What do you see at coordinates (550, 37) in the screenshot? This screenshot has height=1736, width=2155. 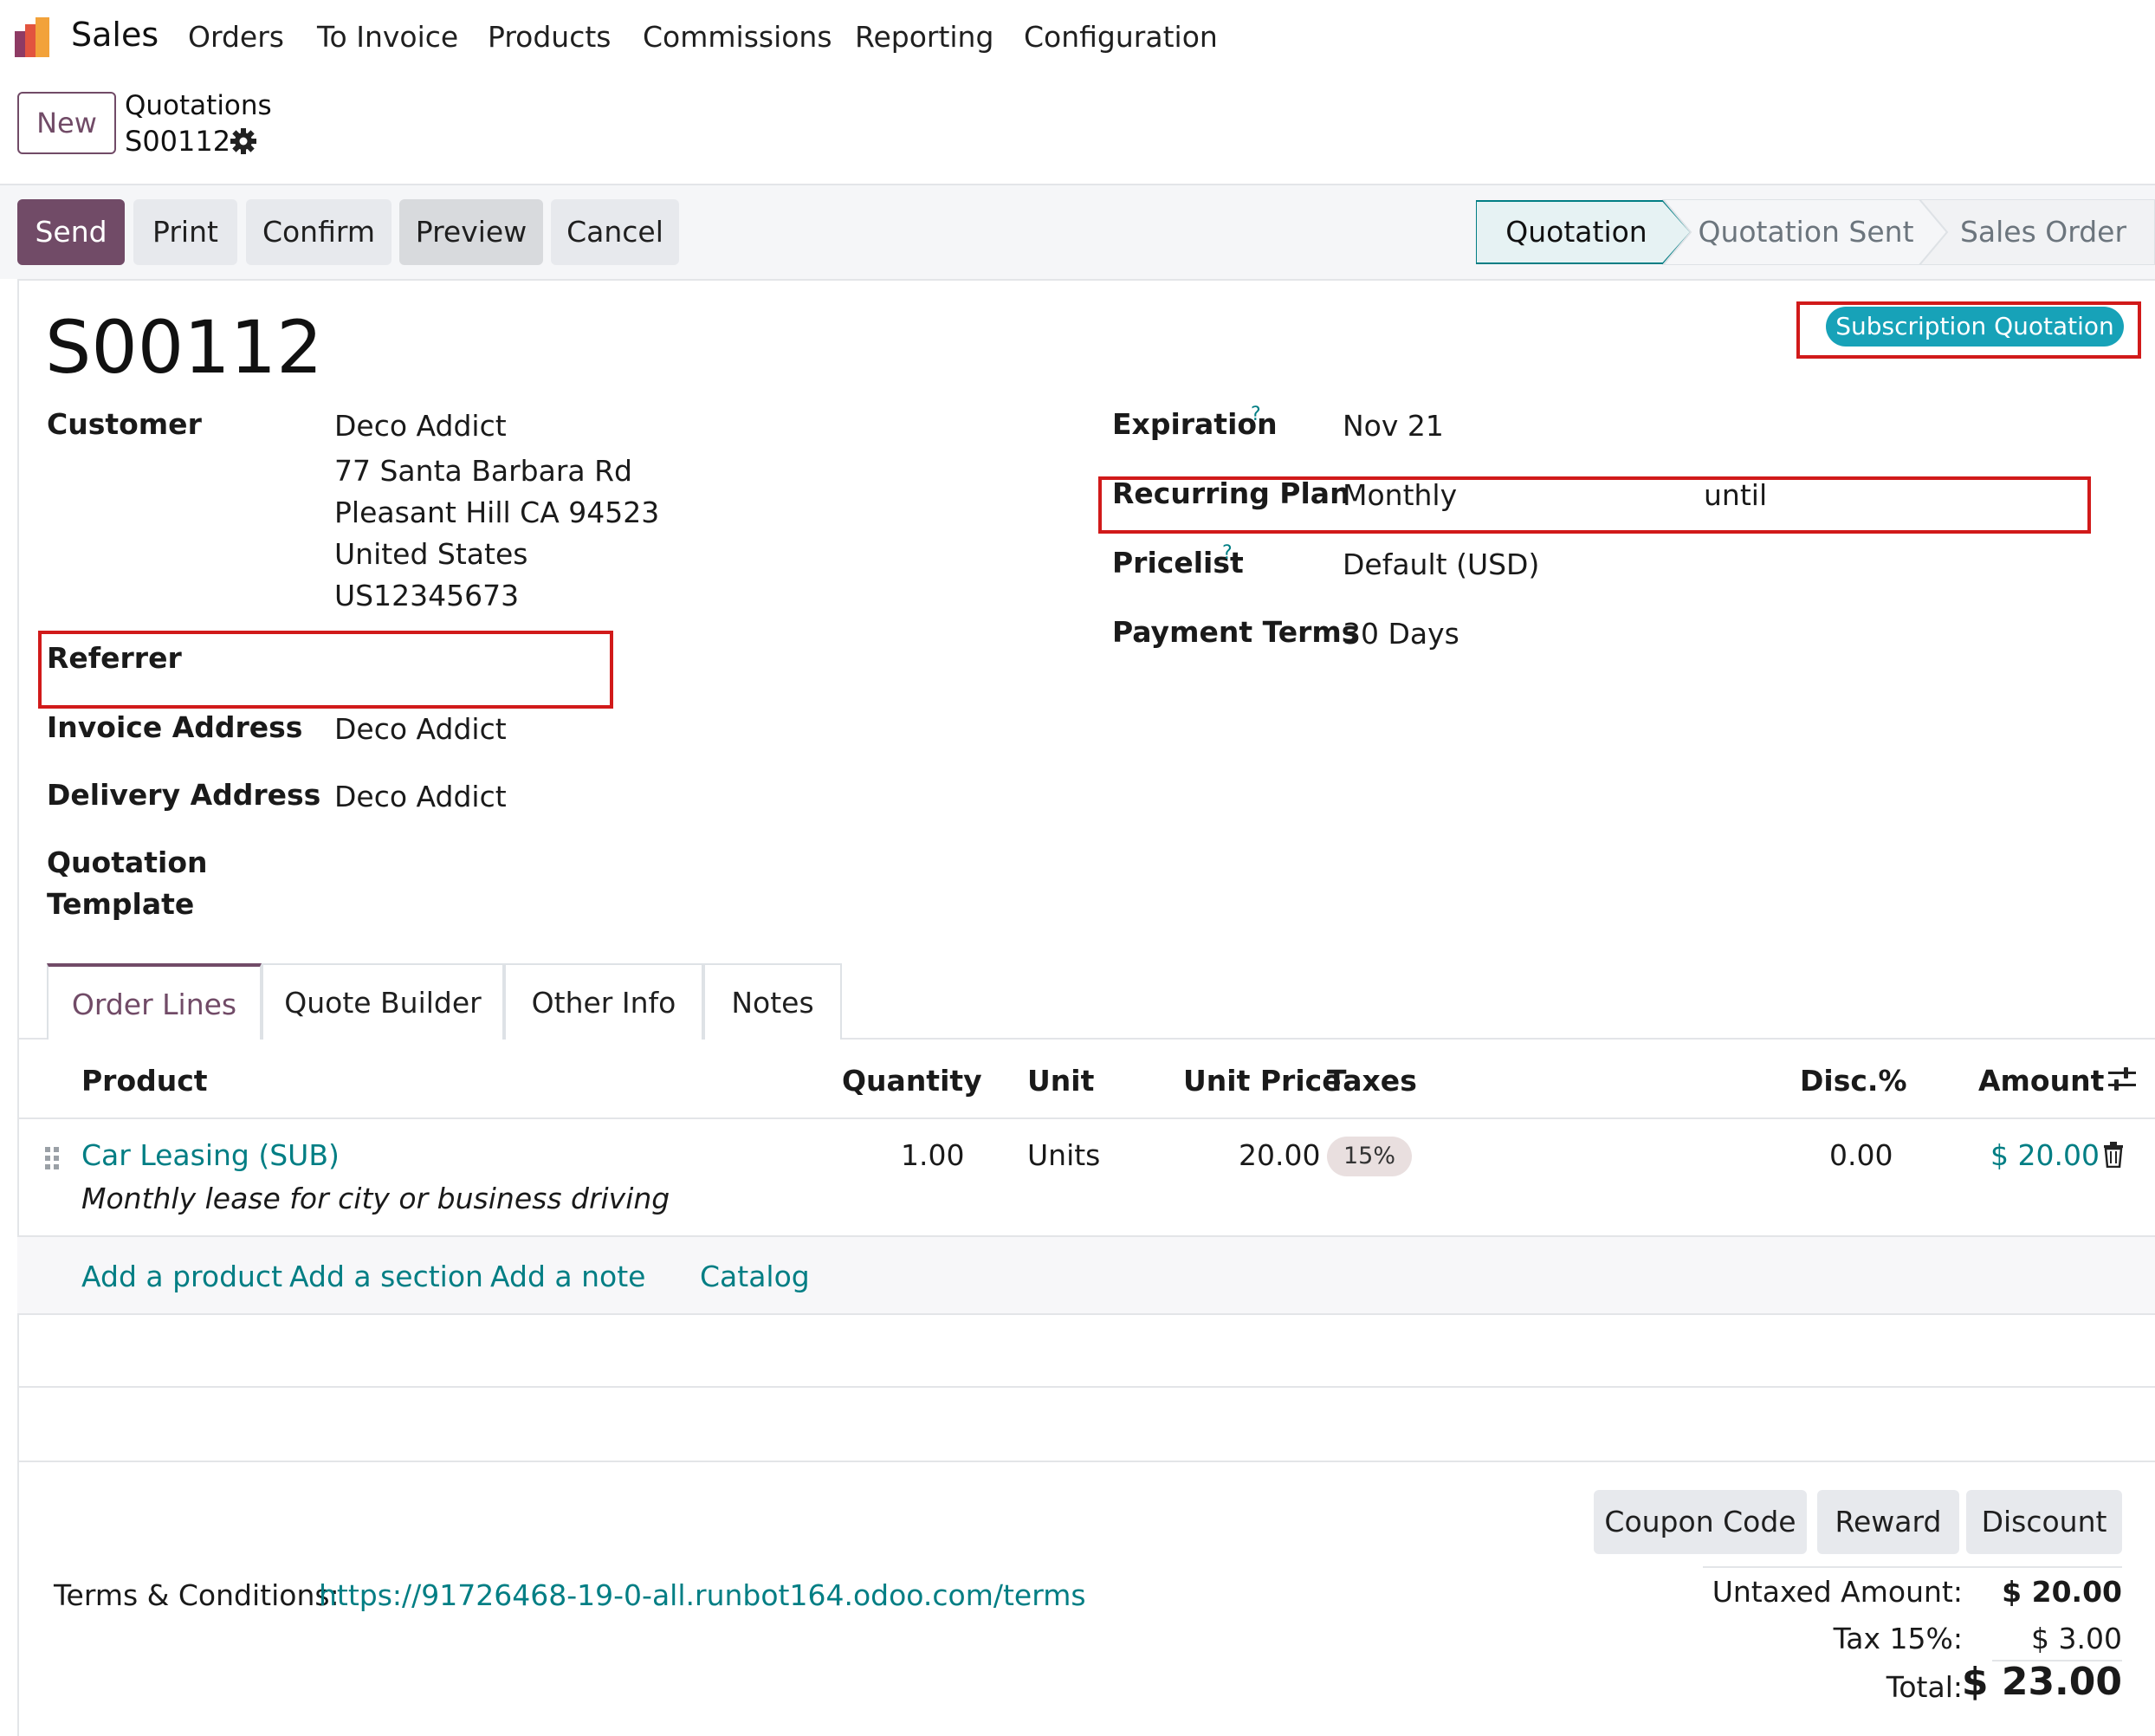 I see `menu-products: Products` at bounding box center [550, 37].